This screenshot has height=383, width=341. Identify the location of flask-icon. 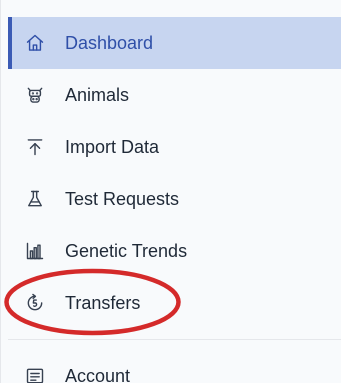
(35, 199).